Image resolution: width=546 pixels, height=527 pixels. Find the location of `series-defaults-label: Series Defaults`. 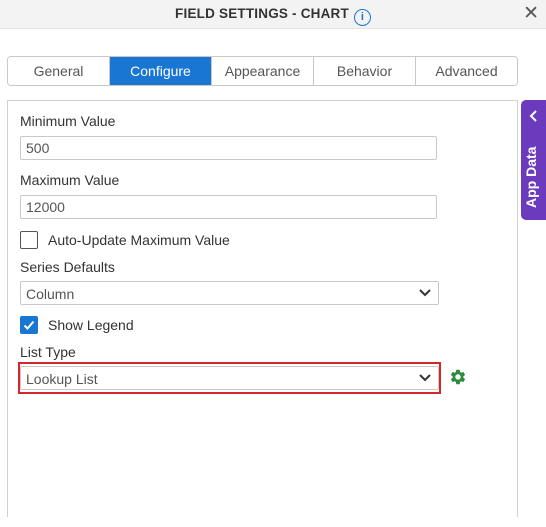

series-defaults-label: Series Defaults is located at coordinates (67, 267).